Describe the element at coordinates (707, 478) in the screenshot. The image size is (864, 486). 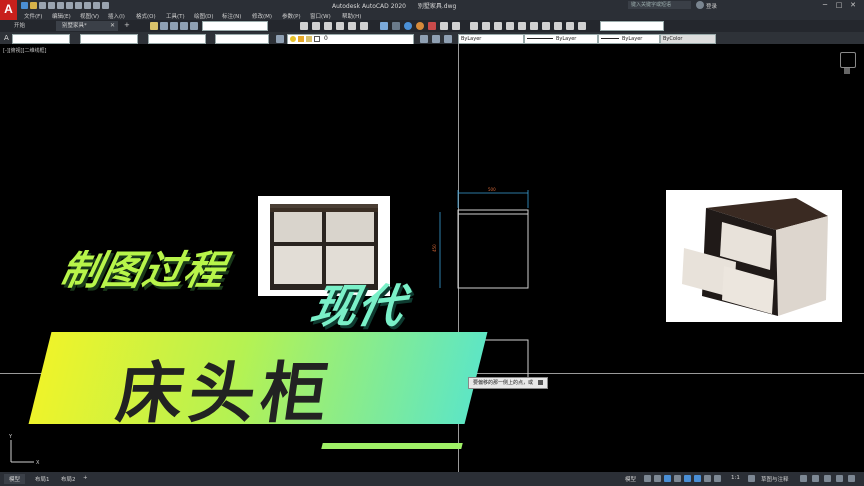
I see `lineweight-toggle-icon` at that location.